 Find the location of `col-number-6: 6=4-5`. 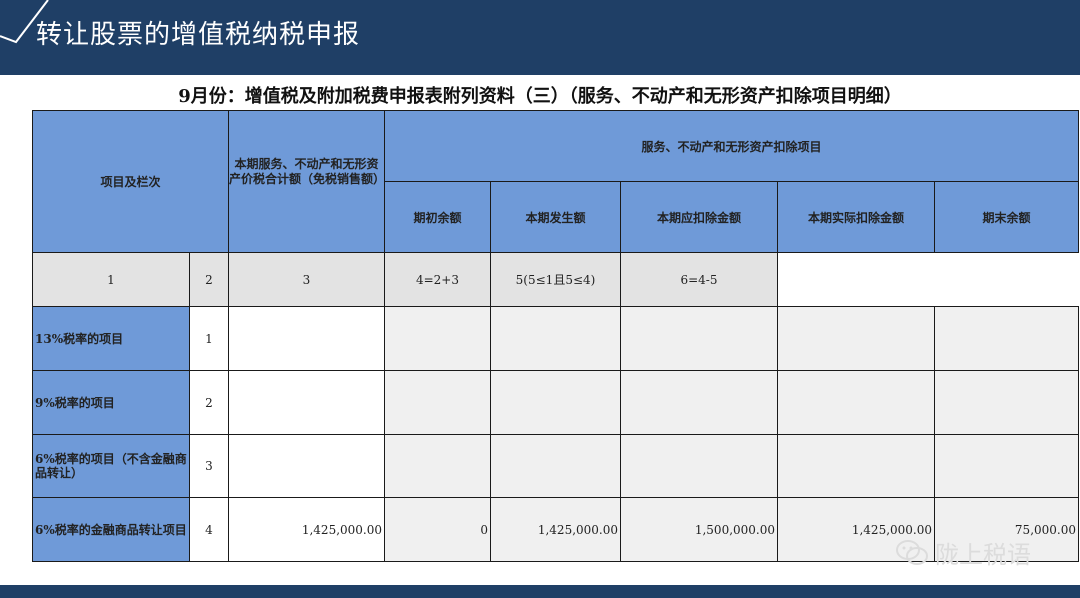

col-number-6: 6=4-5 is located at coordinates (699, 279).